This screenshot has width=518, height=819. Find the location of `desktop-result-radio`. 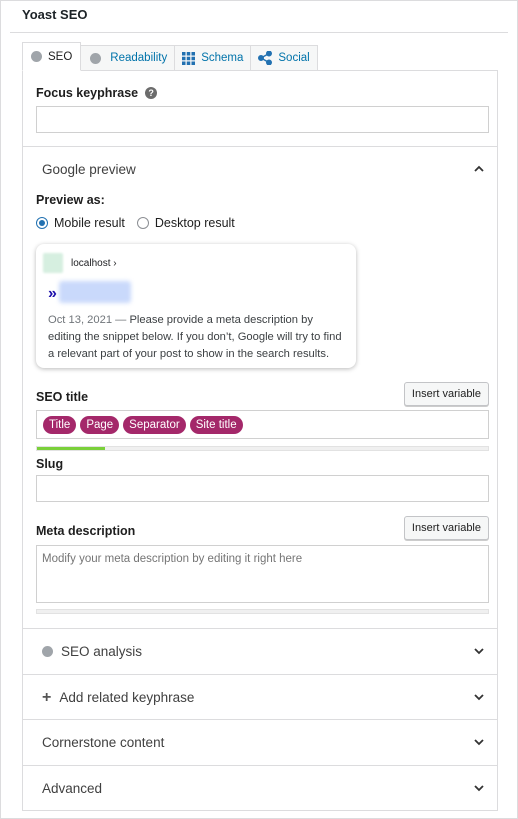

desktop-result-radio is located at coordinates (142, 223).